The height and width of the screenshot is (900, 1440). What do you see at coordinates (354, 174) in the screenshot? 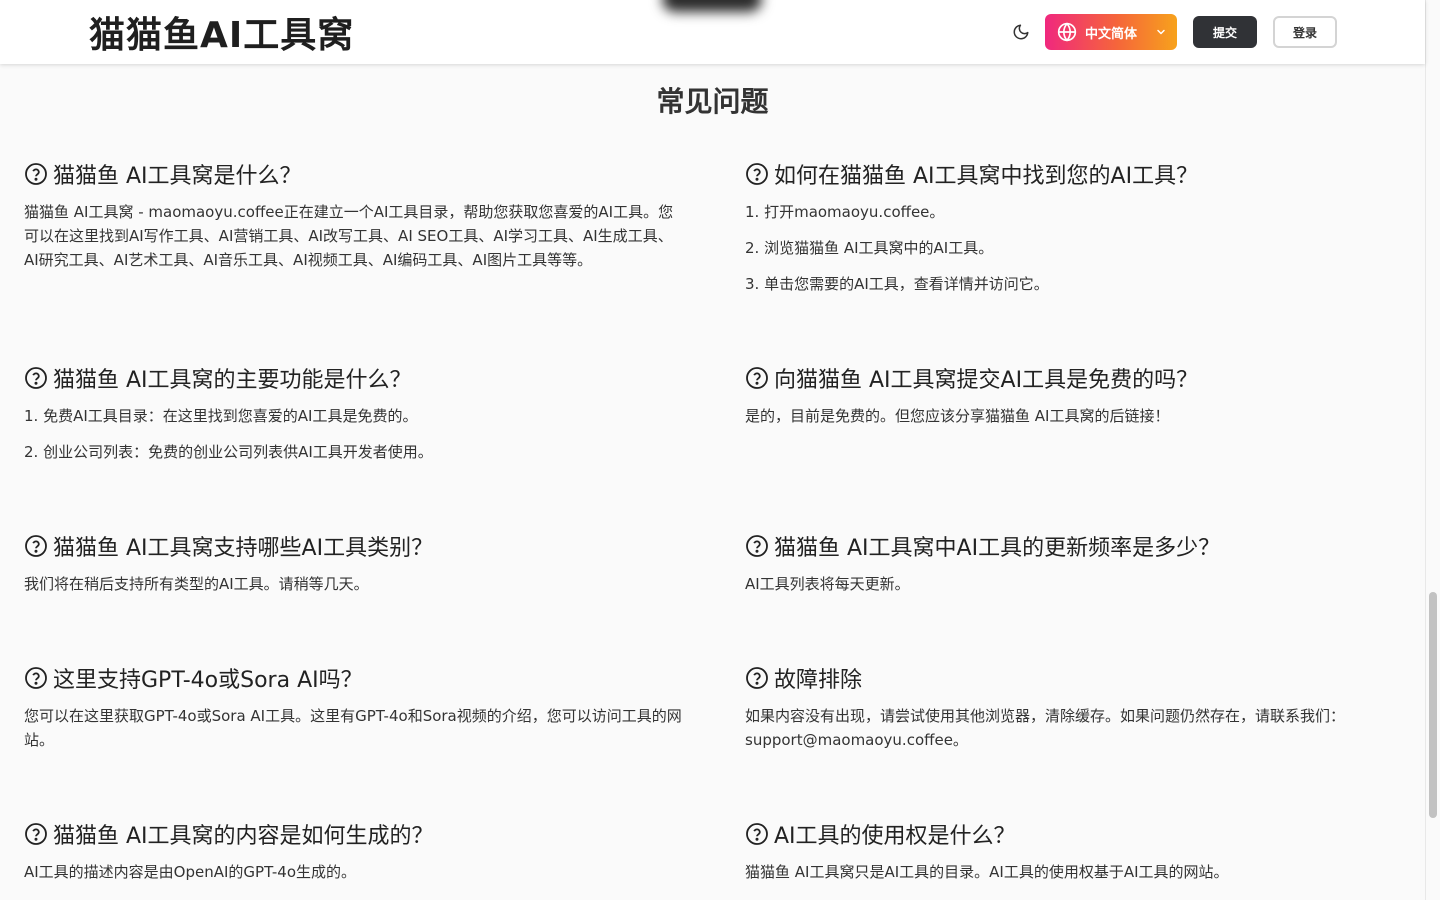
I see `faq-question: 猫猫鱼 AI工具窝是什么？` at bounding box center [354, 174].